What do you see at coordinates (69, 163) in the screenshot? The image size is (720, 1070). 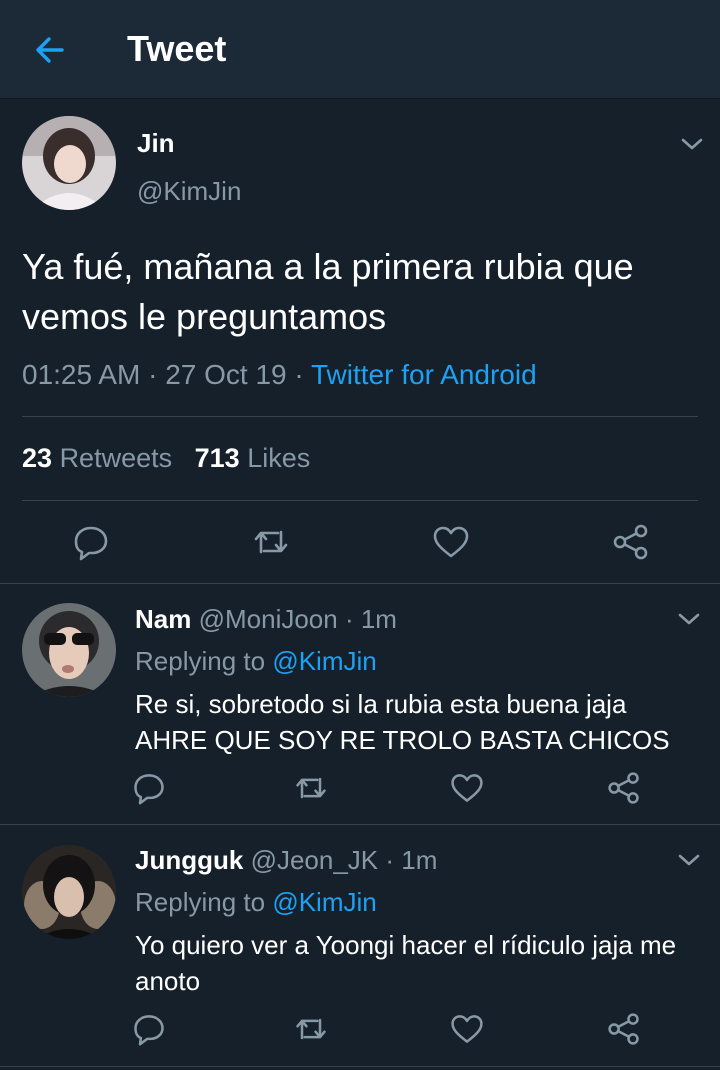 I see `avatar` at bounding box center [69, 163].